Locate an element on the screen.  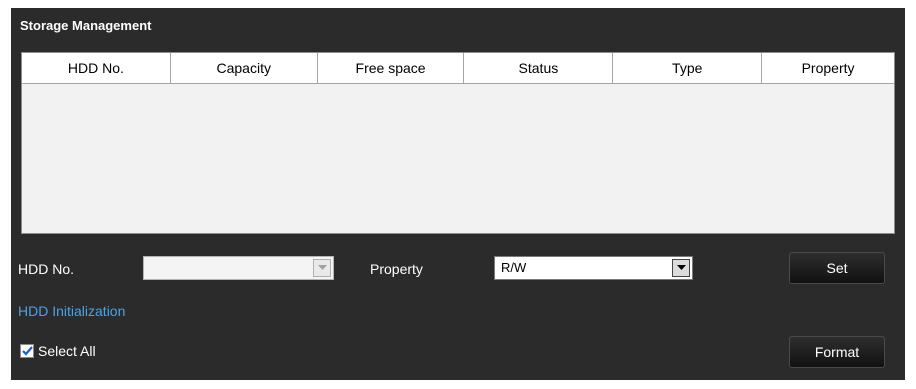
column-header-free-space: Free space is located at coordinates (391, 68).